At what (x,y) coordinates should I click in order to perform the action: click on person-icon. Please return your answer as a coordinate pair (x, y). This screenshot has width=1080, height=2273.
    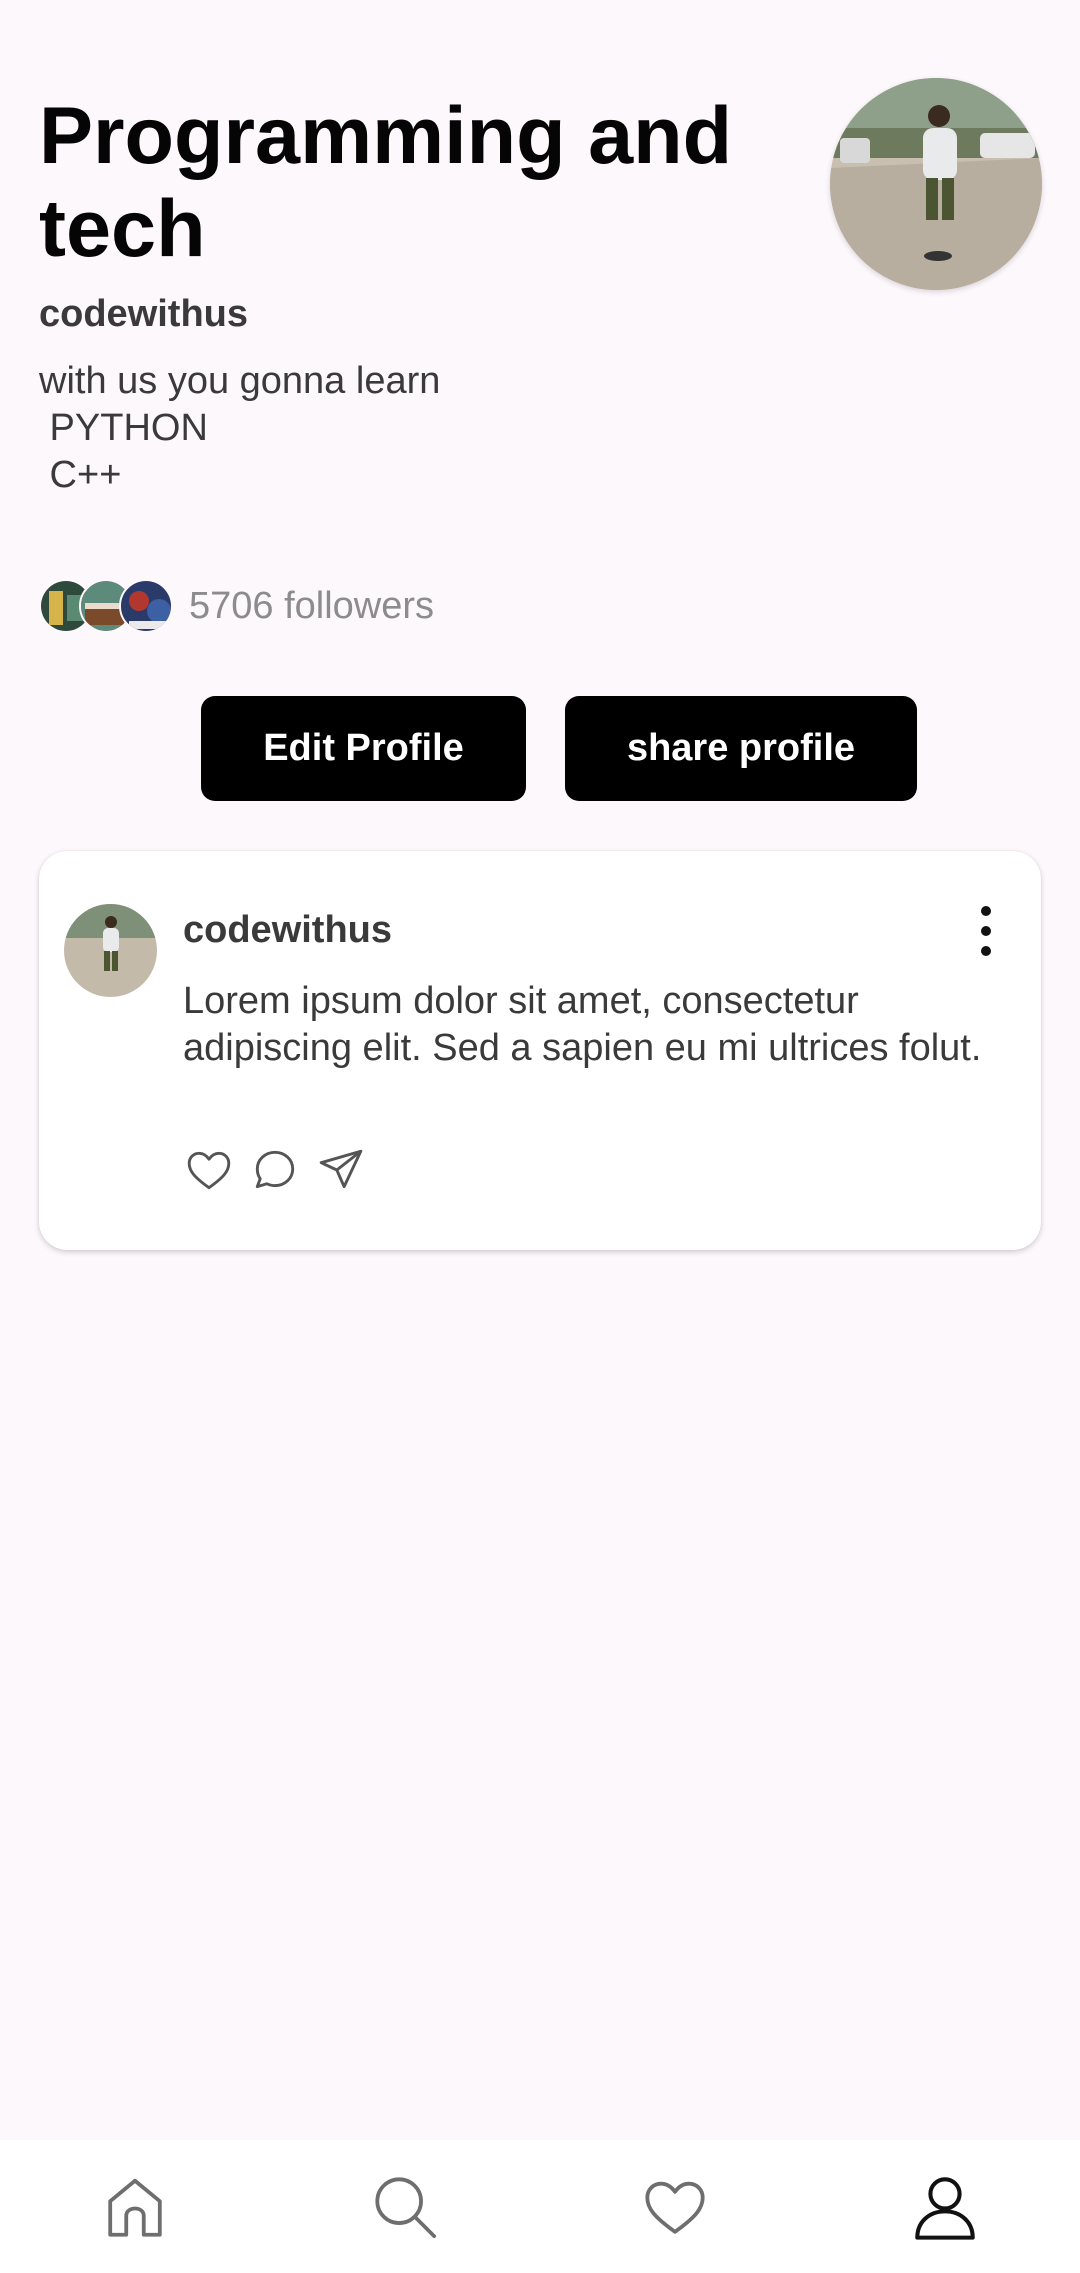
    Looking at the image, I should click on (945, 2208).